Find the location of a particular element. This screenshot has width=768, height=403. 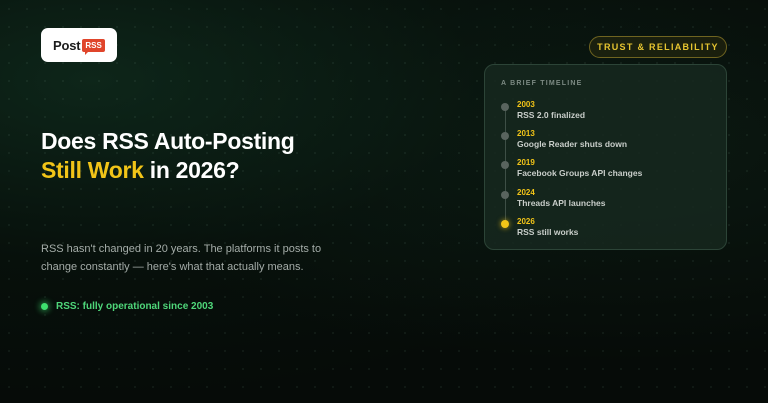

trust-reliability-badge: TRUST & RELIABILITY is located at coordinates (658, 47).